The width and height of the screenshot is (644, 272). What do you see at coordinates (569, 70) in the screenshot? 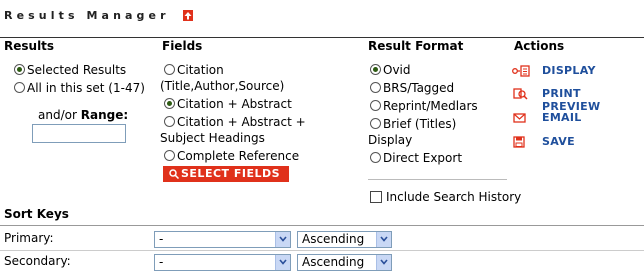
I see `display-label: DISPLAY` at bounding box center [569, 70].